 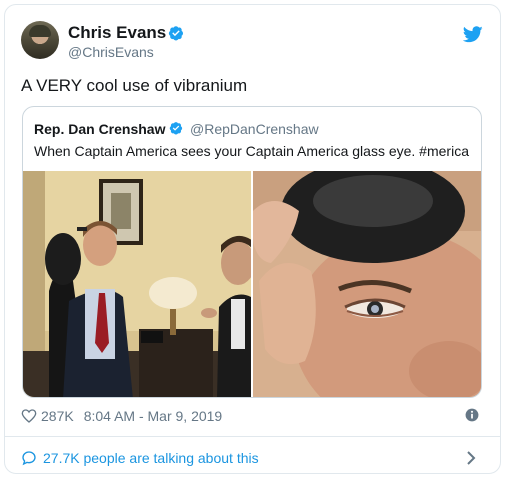 I want to click on tweet-meta: 287K 8:04 AM - Mar 9, 2019, so click(x=121, y=416).